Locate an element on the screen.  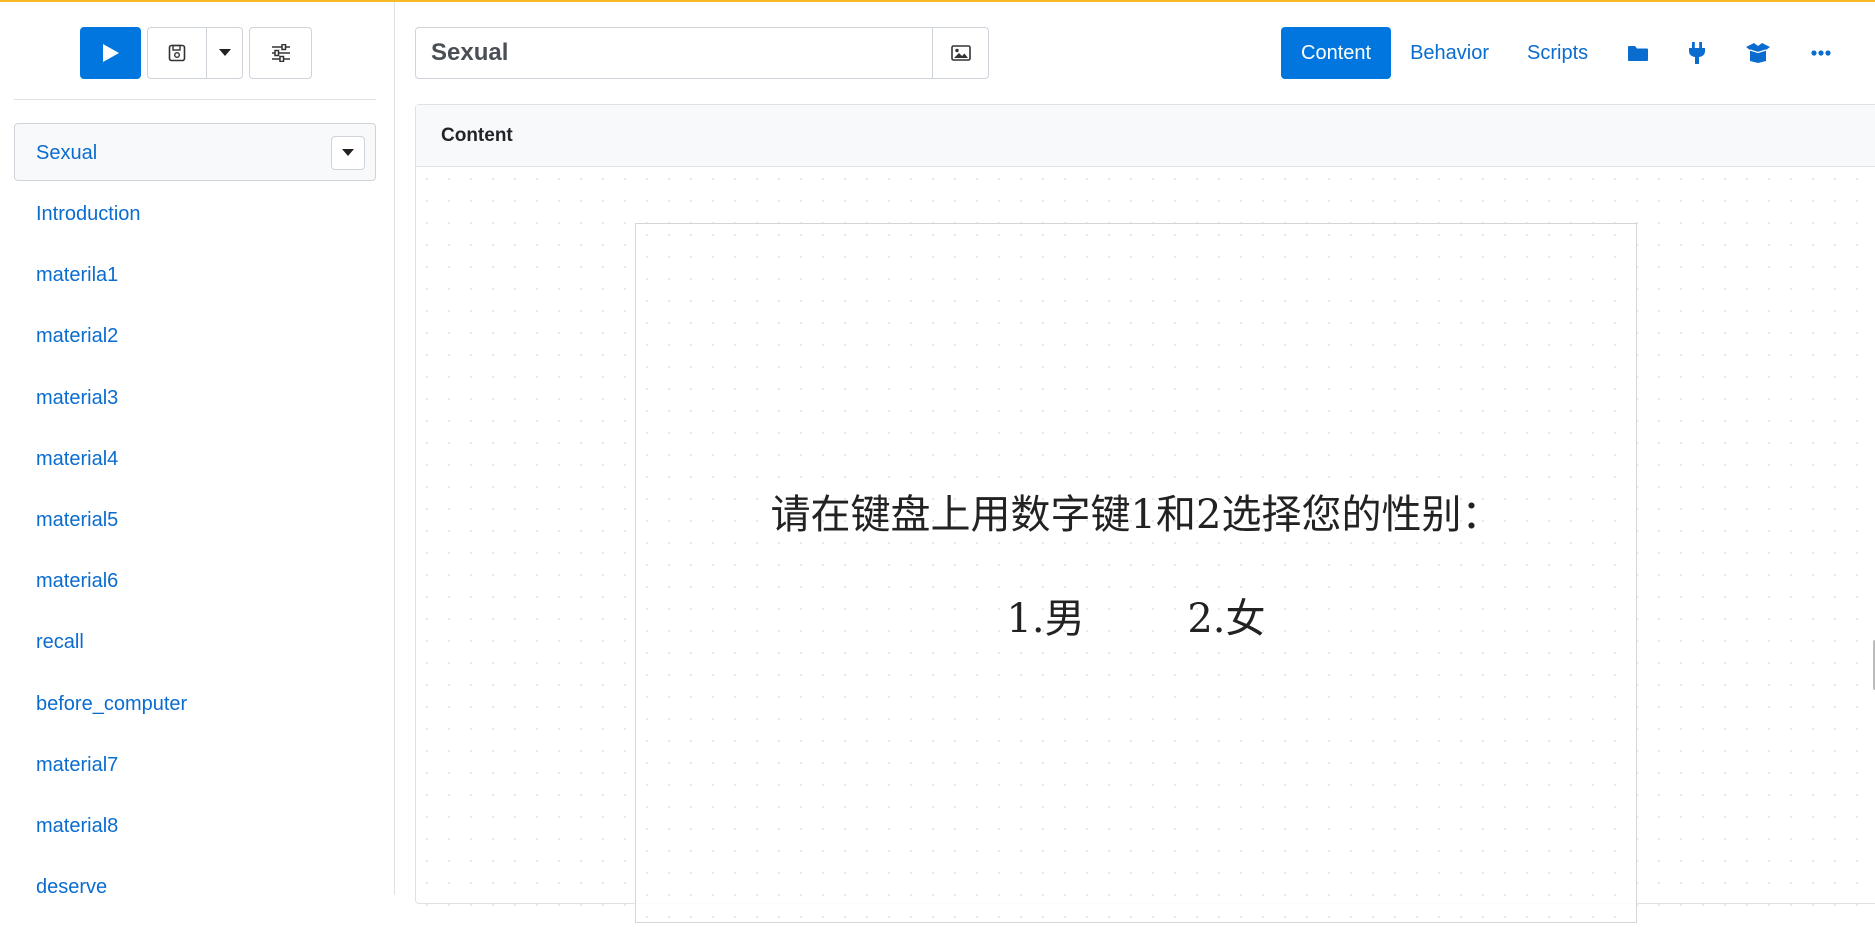
image-button is located at coordinates (960, 53).